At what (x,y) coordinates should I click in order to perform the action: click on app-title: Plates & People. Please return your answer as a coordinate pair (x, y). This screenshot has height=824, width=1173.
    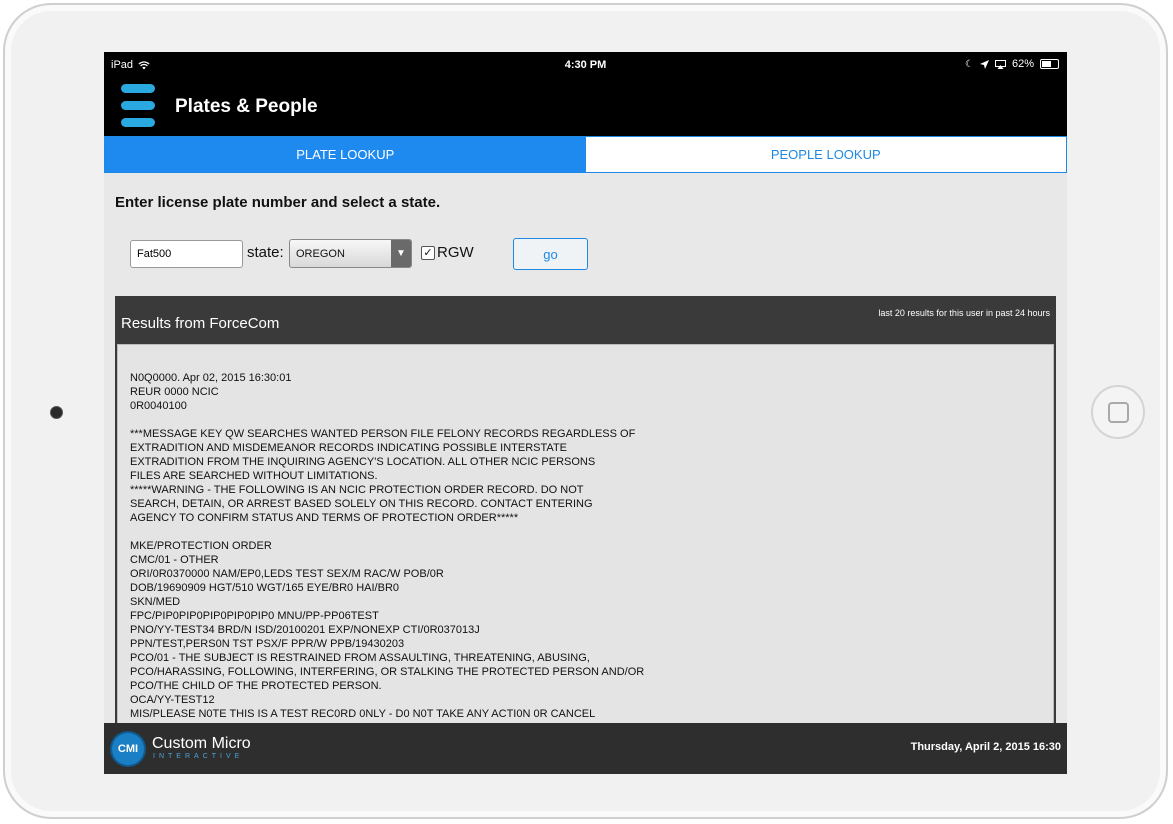
    Looking at the image, I should click on (246, 106).